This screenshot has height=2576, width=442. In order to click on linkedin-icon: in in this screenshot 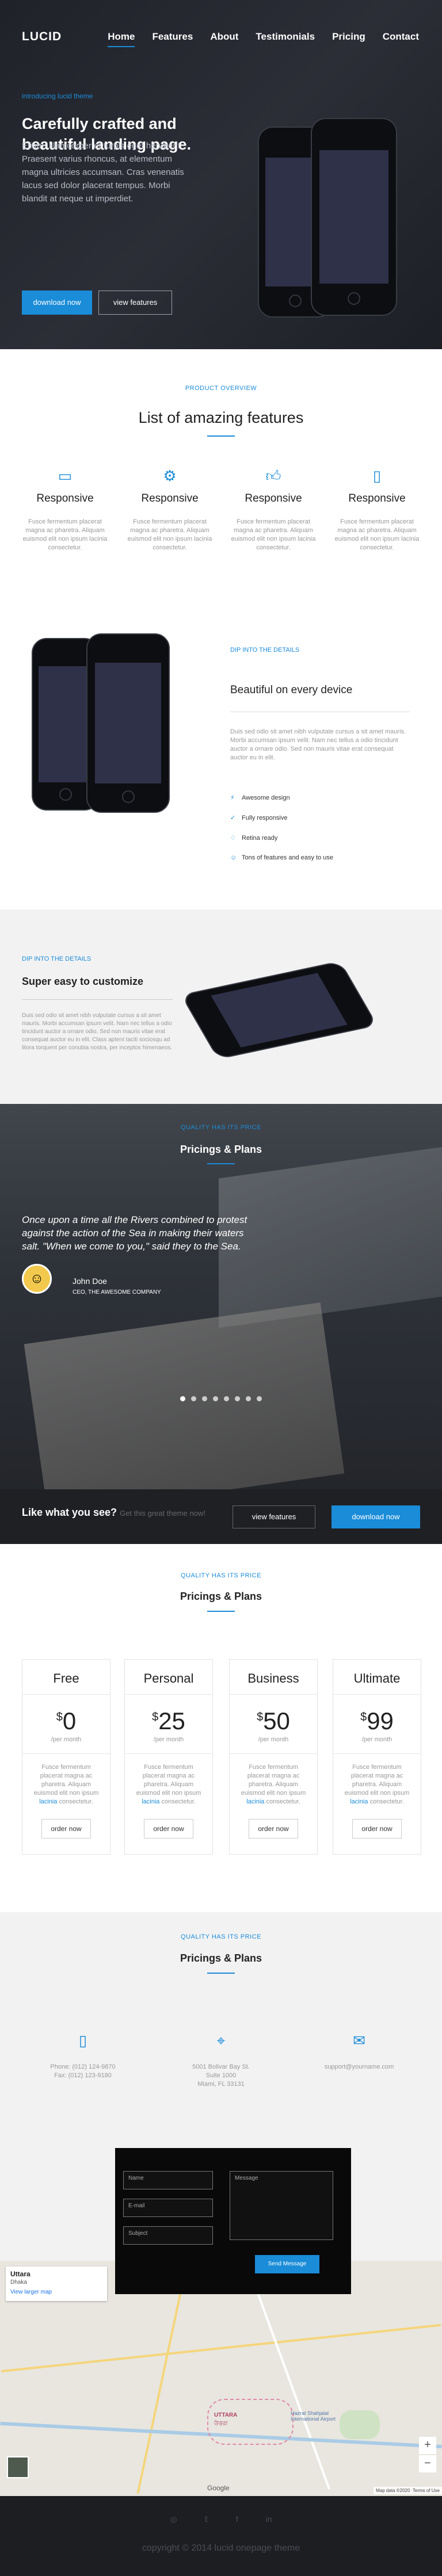, I will do `click(269, 2519)`.